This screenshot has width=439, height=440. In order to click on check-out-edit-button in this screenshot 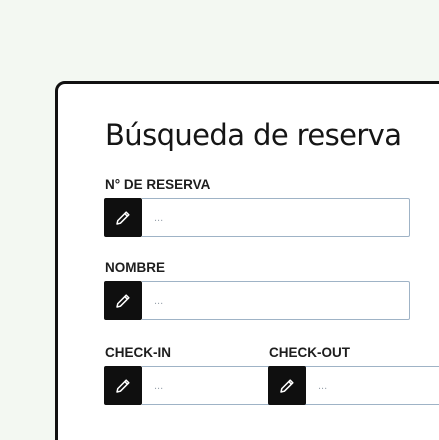, I will do `click(287, 385)`.